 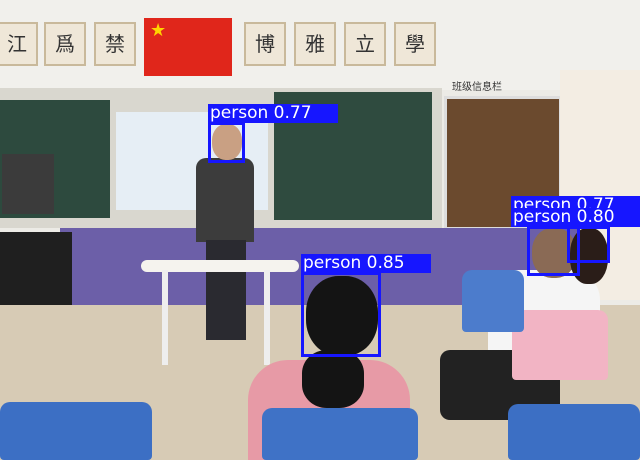 What do you see at coordinates (115, 44) in the screenshot?
I see `wall-plaque: 禁` at bounding box center [115, 44].